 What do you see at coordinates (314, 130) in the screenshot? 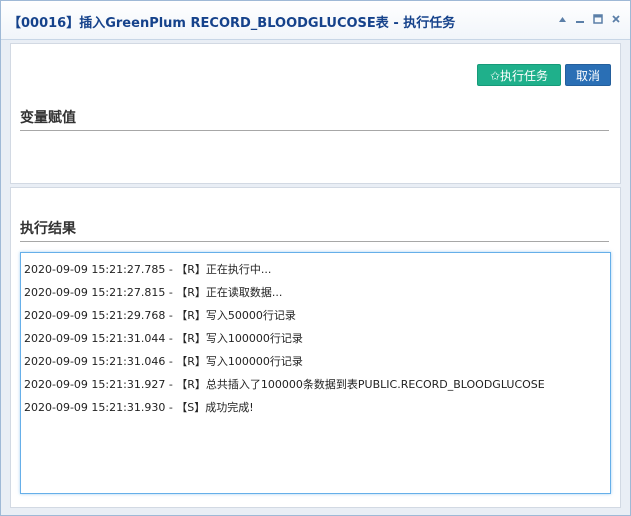
I see `variables-section-divider` at bounding box center [314, 130].